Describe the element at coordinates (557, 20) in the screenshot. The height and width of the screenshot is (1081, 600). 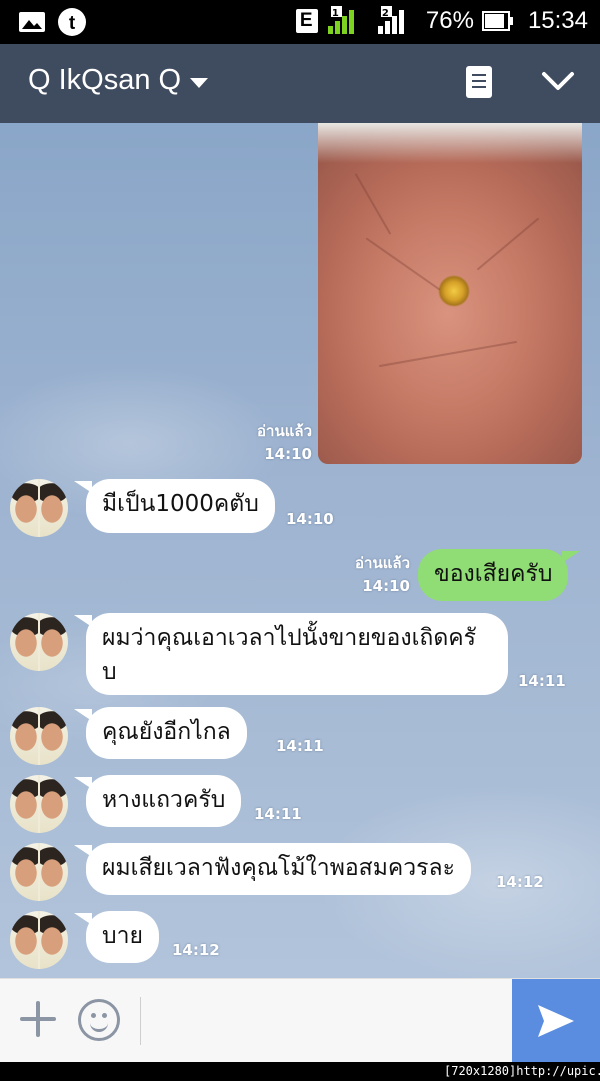
I see `clock: 15:34` at that location.